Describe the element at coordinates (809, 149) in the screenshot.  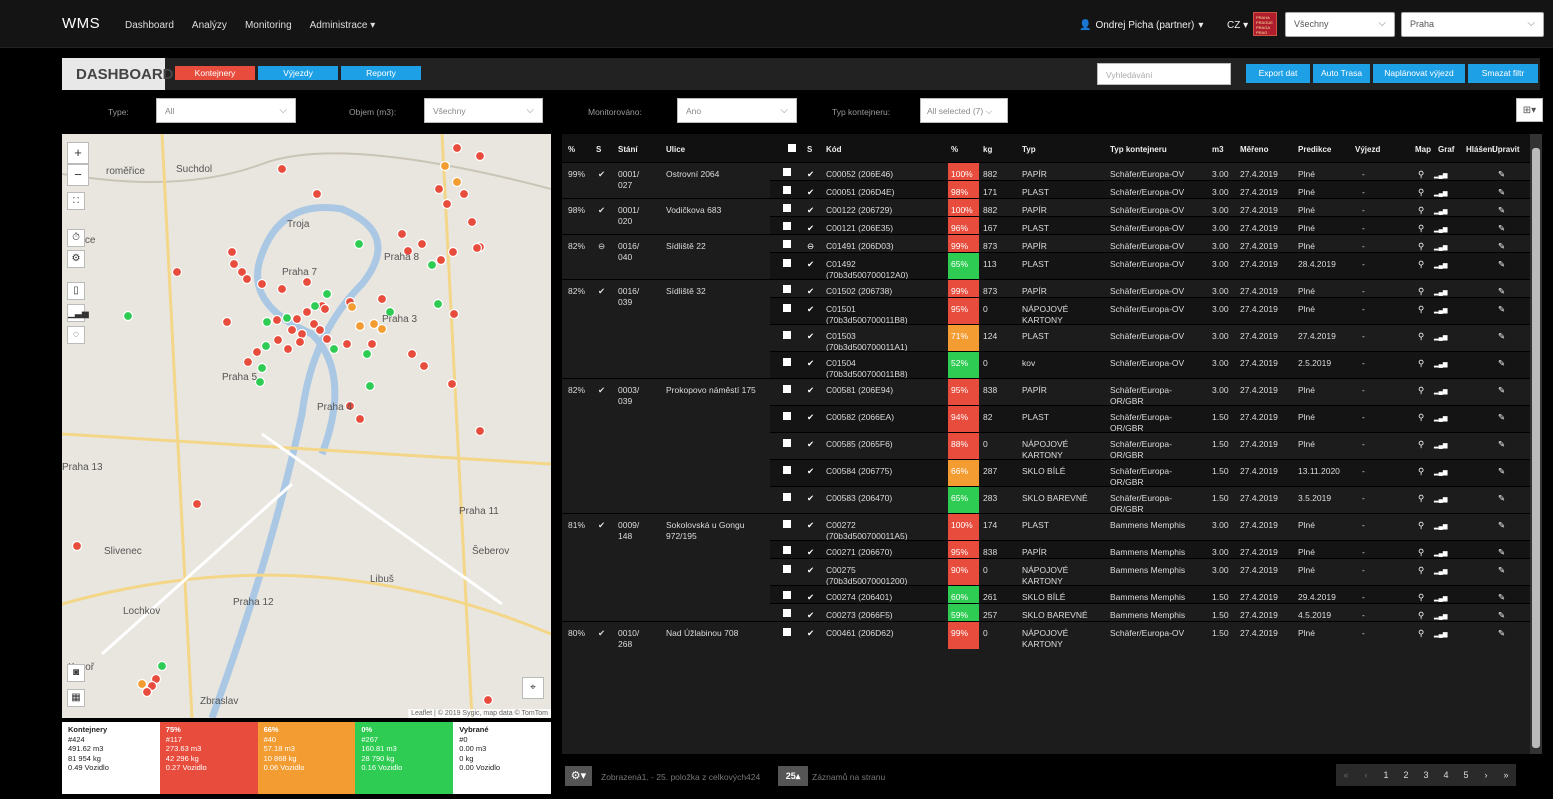
I see `header-cell: S` at that location.